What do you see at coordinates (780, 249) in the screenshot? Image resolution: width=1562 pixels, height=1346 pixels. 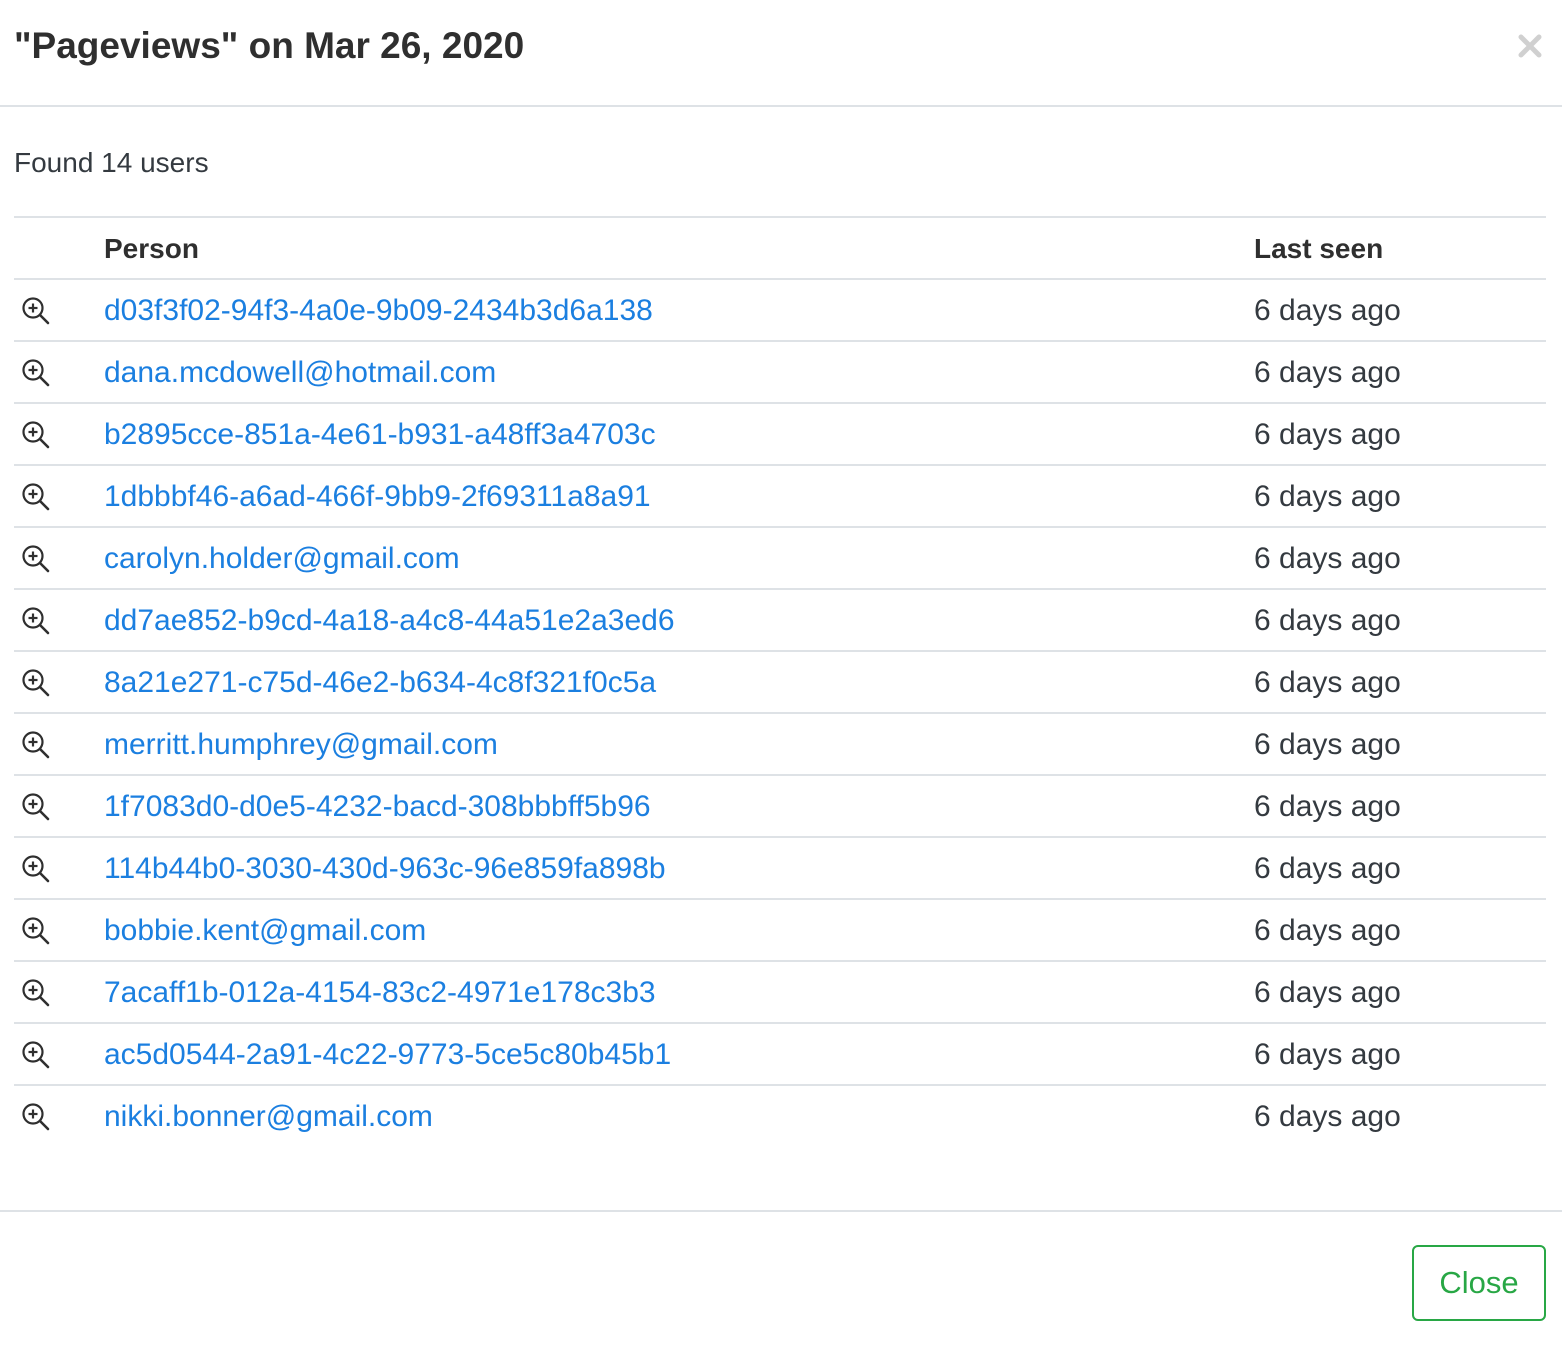 I see `table-header-row: Person Last seen` at bounding box center [780, 249].